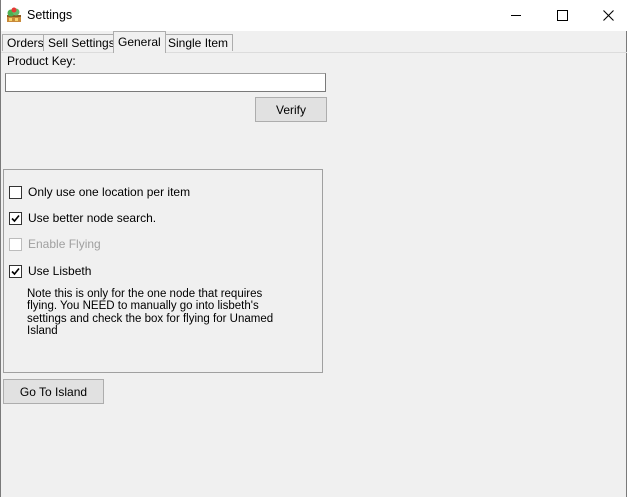  What do you see at coordinates (314, 15) in the screenshot?
I see `title-bar: Settings` at bounding box center [314, 15].